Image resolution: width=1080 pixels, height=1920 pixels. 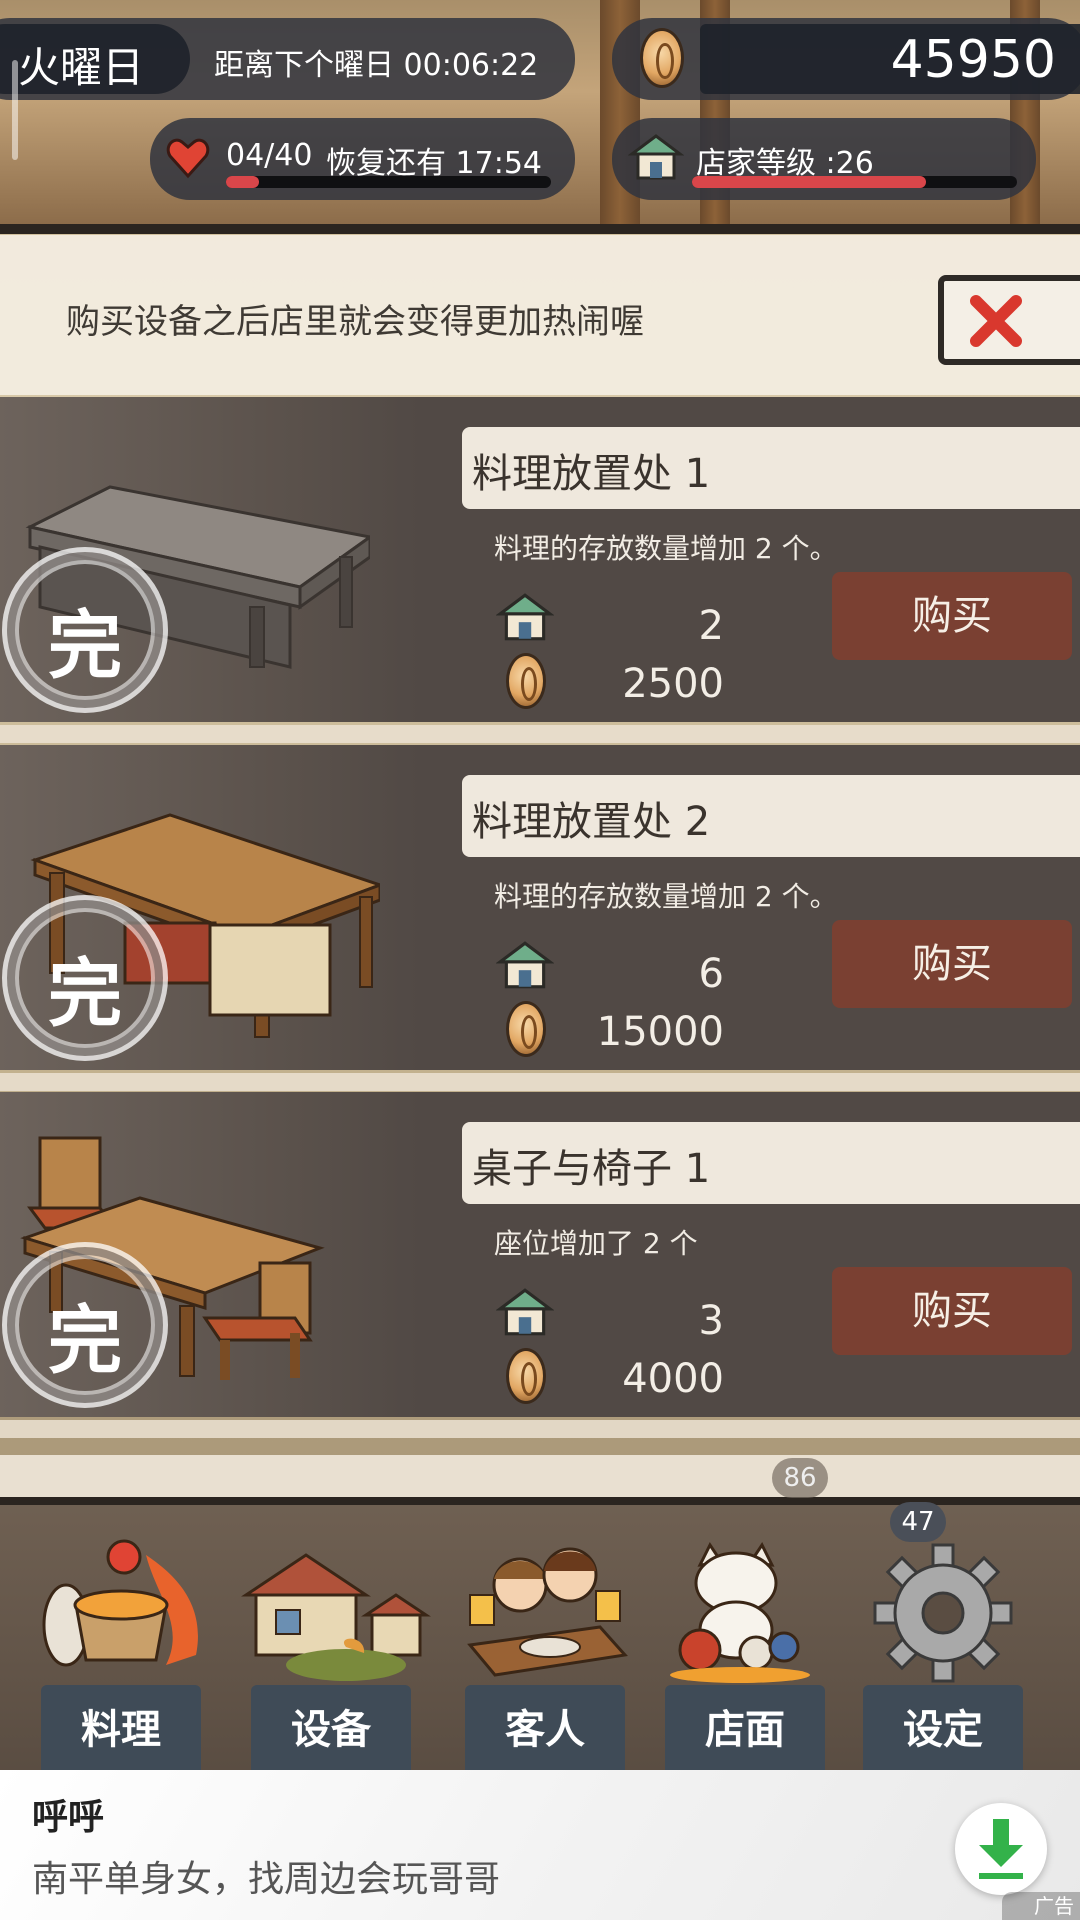 I want to click on scroll-indicator, so click(x=15, y=110).